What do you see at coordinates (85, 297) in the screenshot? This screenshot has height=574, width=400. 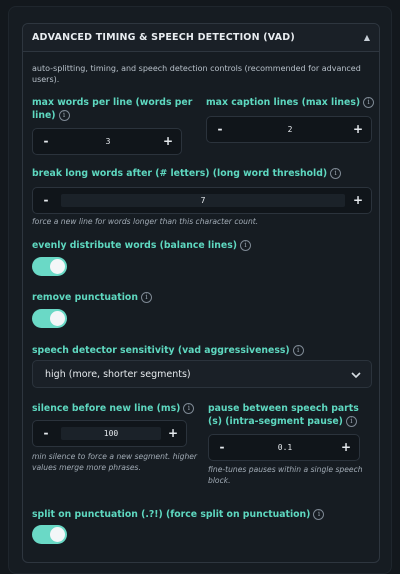 I see `punctuation-label-text: remove punctuation` at bounding box center [85, 297].